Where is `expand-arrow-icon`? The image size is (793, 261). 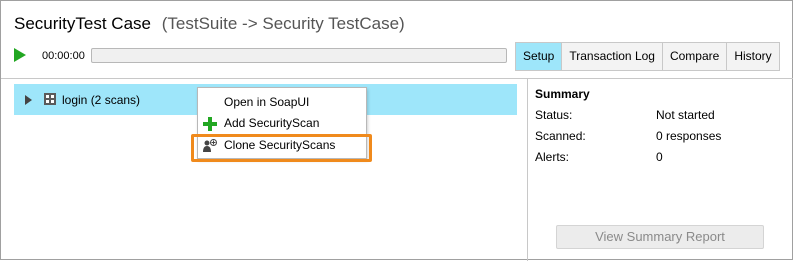 expand-arrow-icon is located at coordinates (28, 100).